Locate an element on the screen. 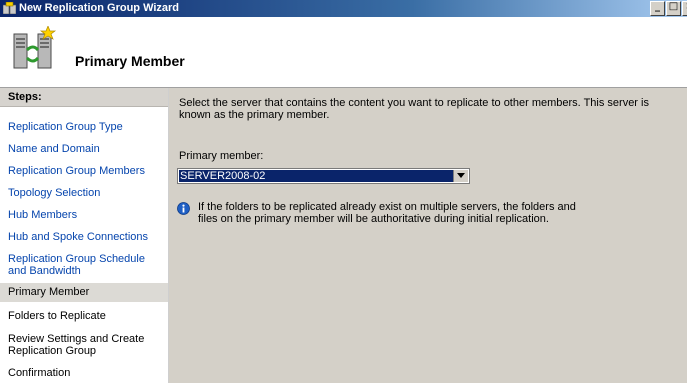 This screenshot has width=687, height=383. replication-wizard-icon is located at coordinates (35, 47).